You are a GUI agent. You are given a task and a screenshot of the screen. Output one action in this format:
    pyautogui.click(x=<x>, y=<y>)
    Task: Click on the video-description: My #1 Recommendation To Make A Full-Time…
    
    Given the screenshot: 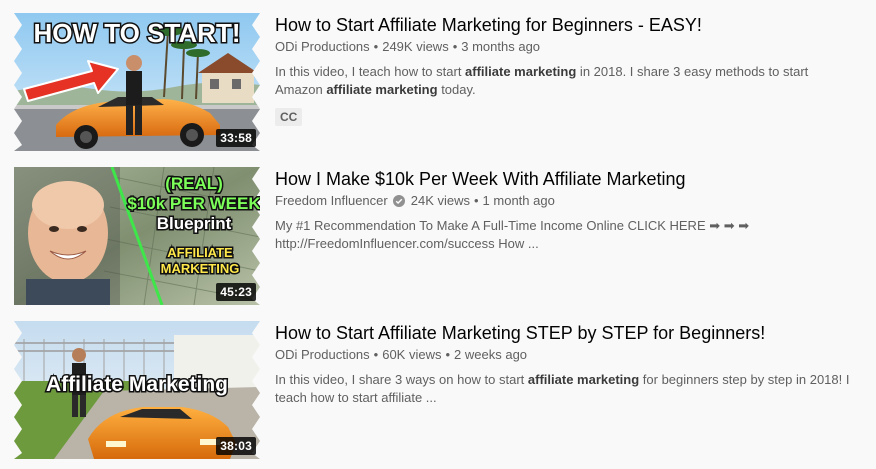 What is the action you would take?
    pyautogui.click(x=565, y=235)
    